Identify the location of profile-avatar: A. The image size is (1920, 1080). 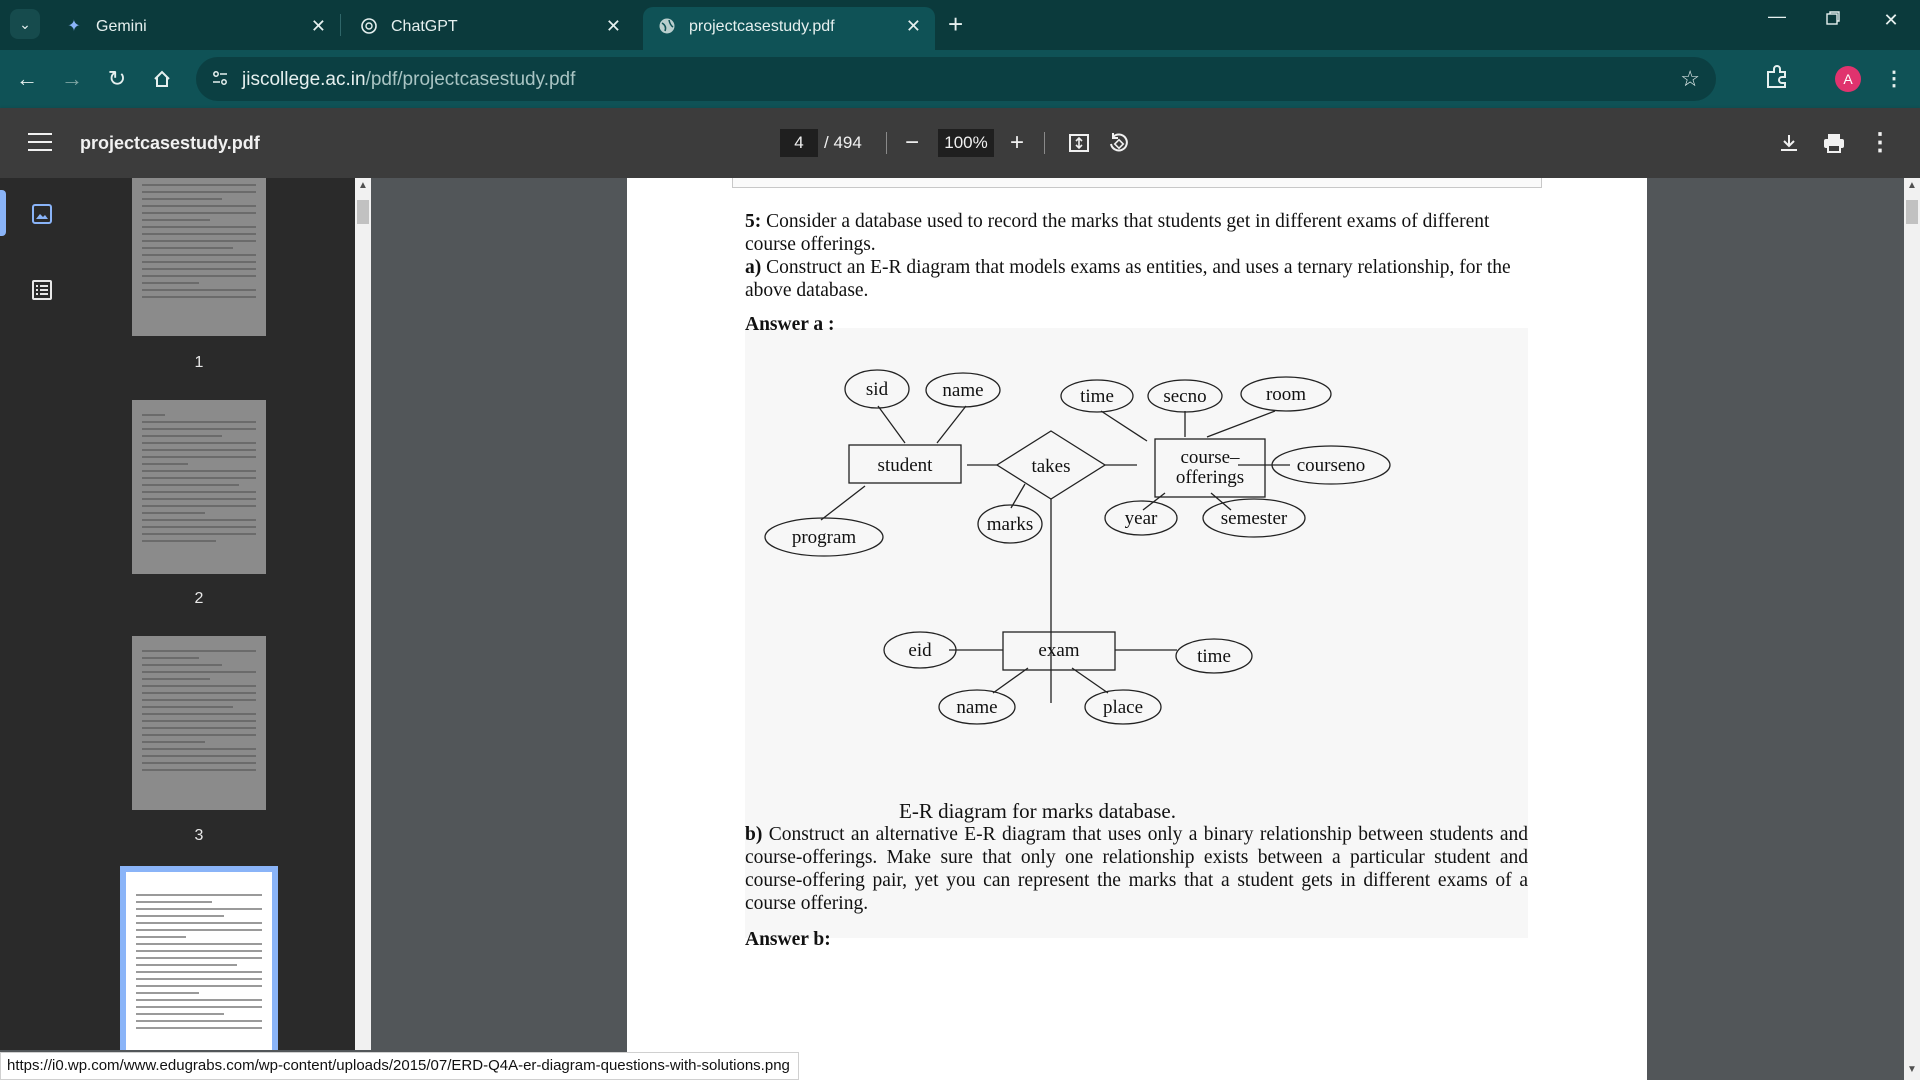
(1848, 79).